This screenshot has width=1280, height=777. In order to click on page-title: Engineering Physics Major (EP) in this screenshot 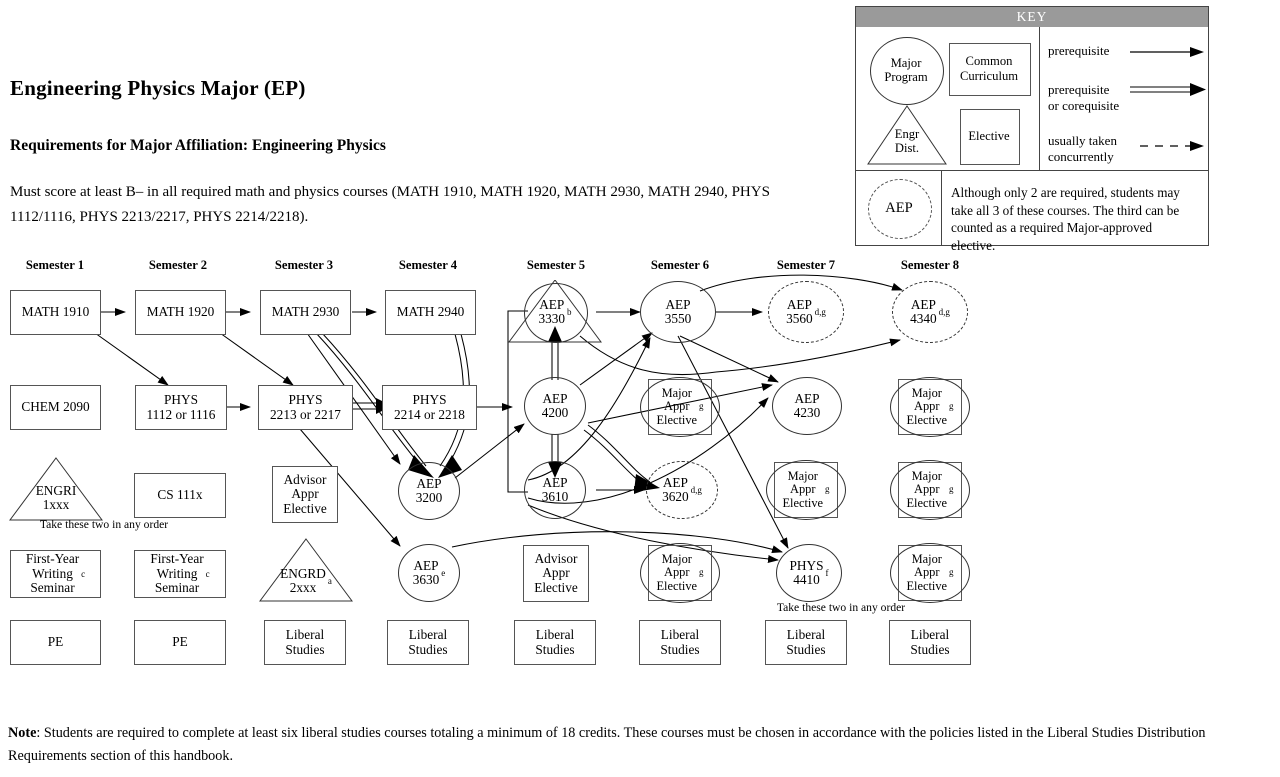, I will do `click(158, 88)`.